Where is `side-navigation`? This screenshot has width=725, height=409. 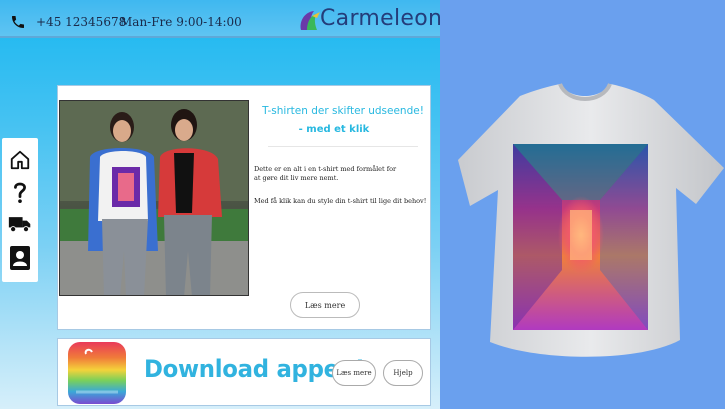 side-navigation is located at coordinates (20, 210).